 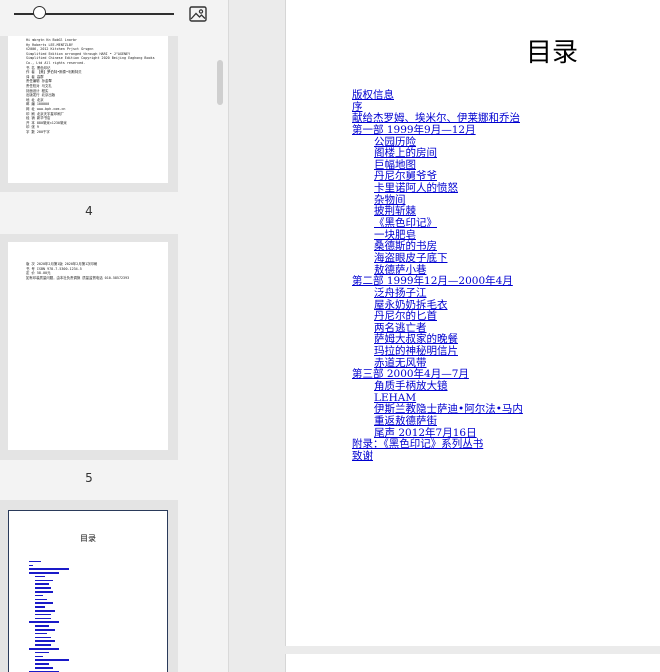 I want to click on thumbnail-text-line: 如有印装质量问题，由本社负责调换 质量监督电话 010-58572393, so click(x=78, y=277).